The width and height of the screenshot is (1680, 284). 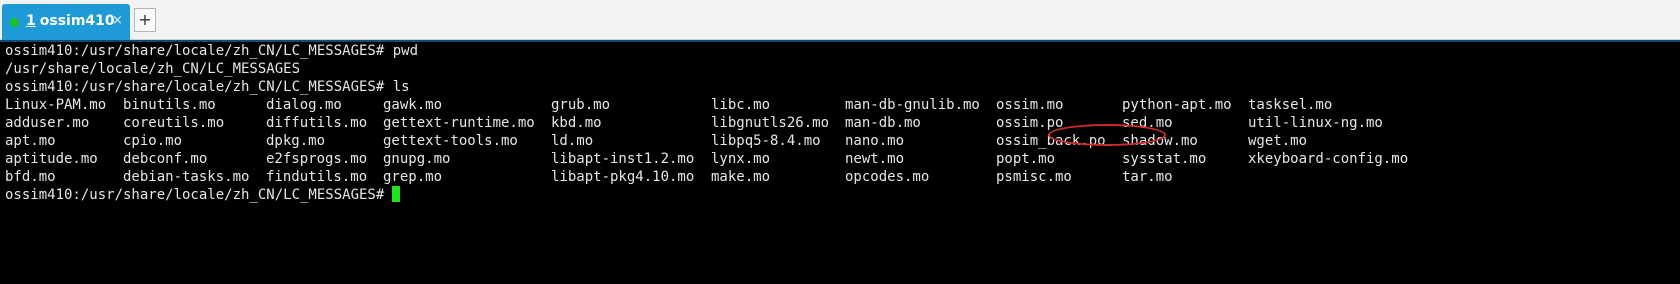 What do you see at coordinates (165, 159) in the screenshot?
I see `ls-entry: debconf.mo` at bounding box center [165, 159].